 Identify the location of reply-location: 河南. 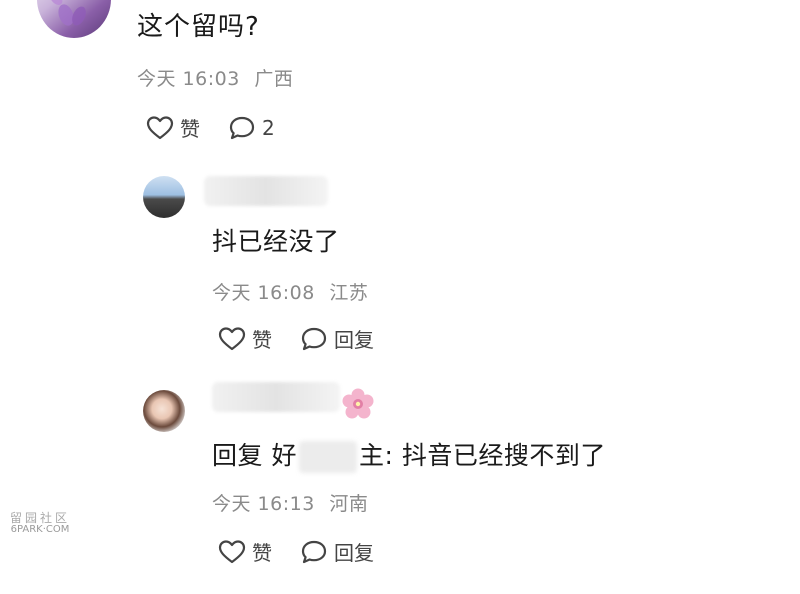
(349, 504).